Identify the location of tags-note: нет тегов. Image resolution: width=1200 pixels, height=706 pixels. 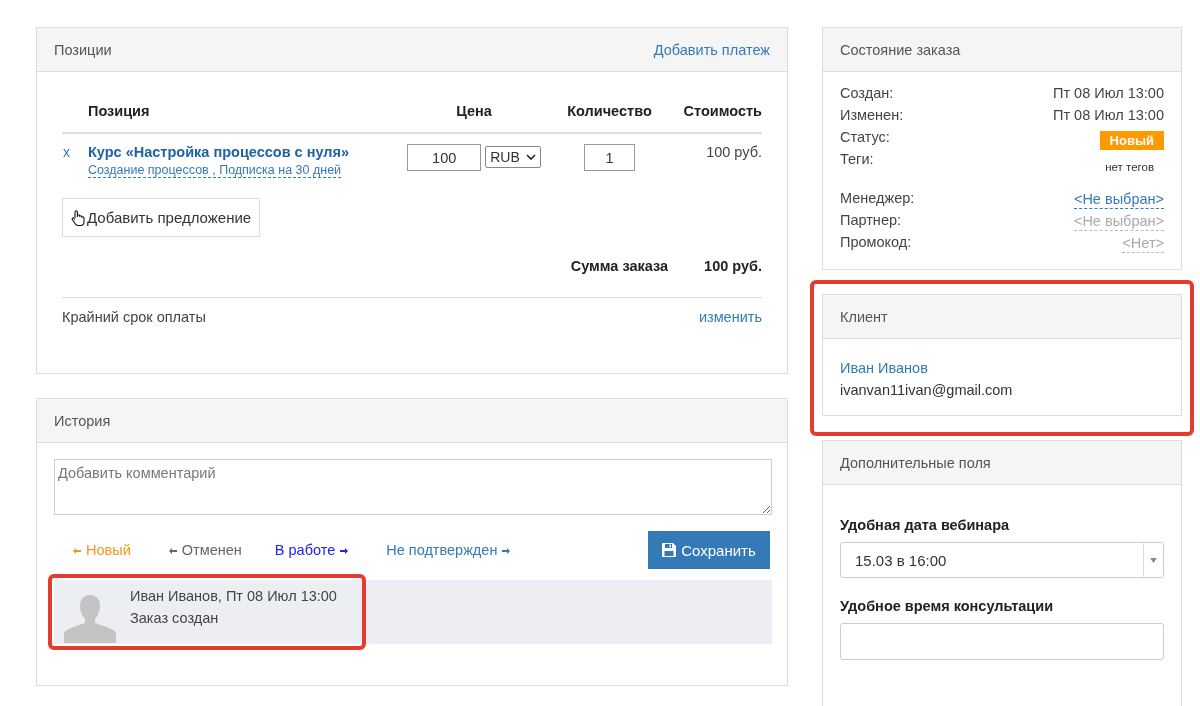
(1129, 167).